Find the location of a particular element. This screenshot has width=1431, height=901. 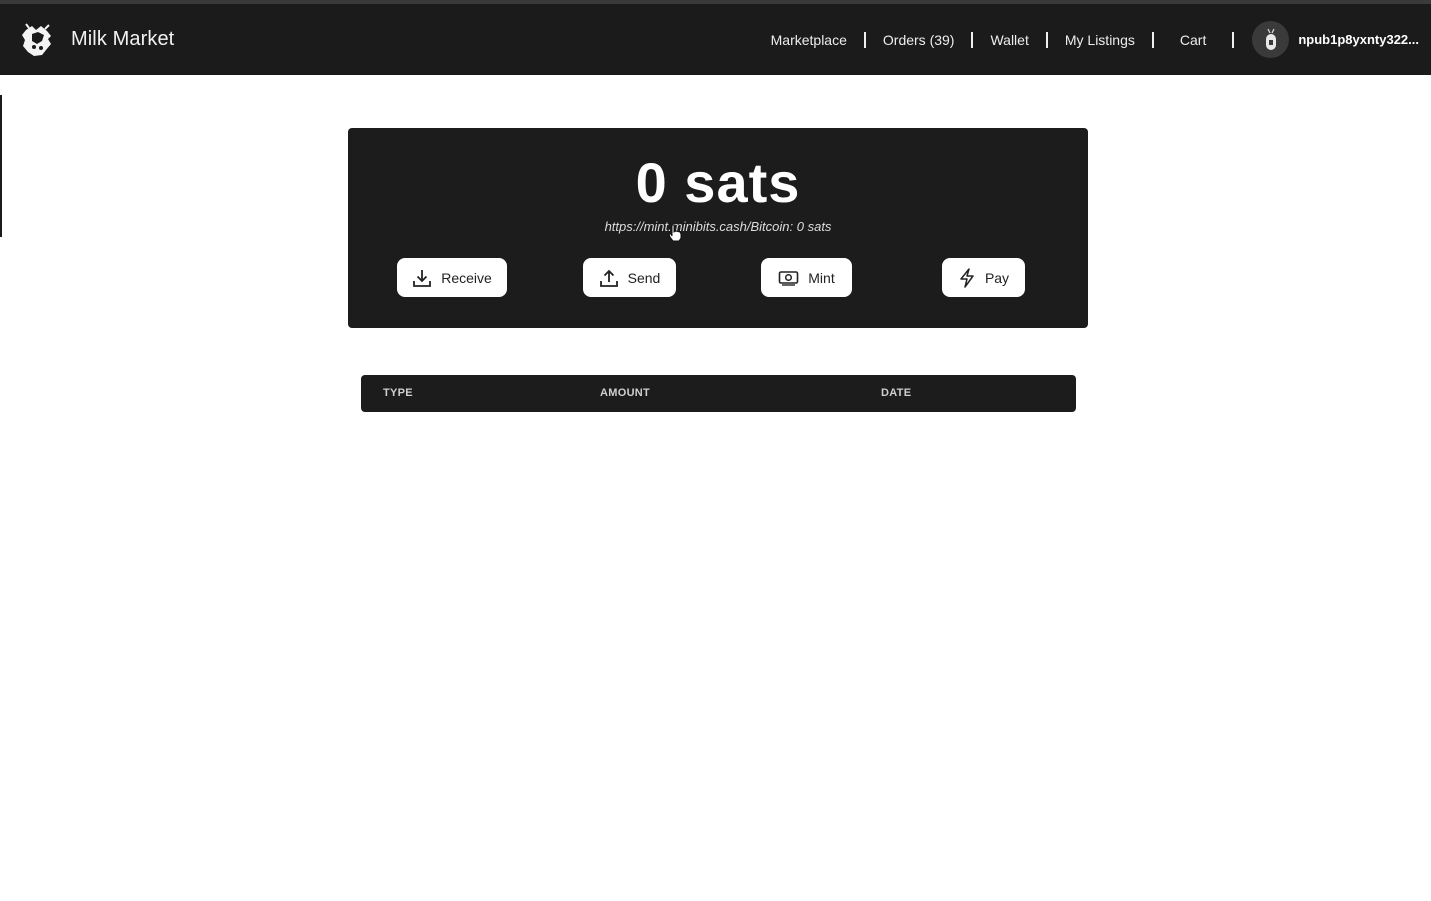

pay-button: Pay is located at coordinates (983, 277).